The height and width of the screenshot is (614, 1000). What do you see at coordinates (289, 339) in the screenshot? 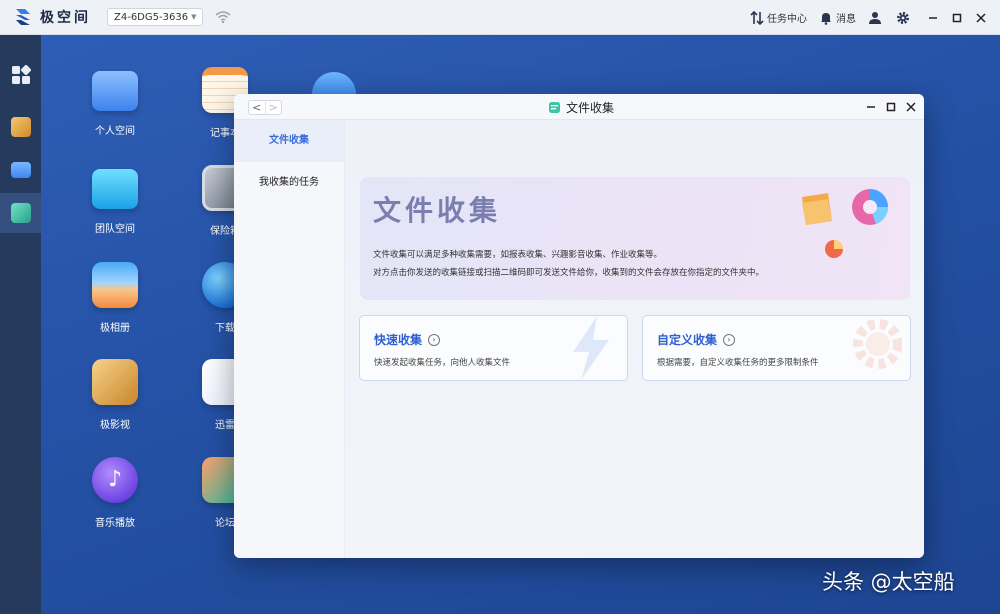
I see `window-sidebar: 文件收集 我收集的任务` at bounding box center [289, 339].